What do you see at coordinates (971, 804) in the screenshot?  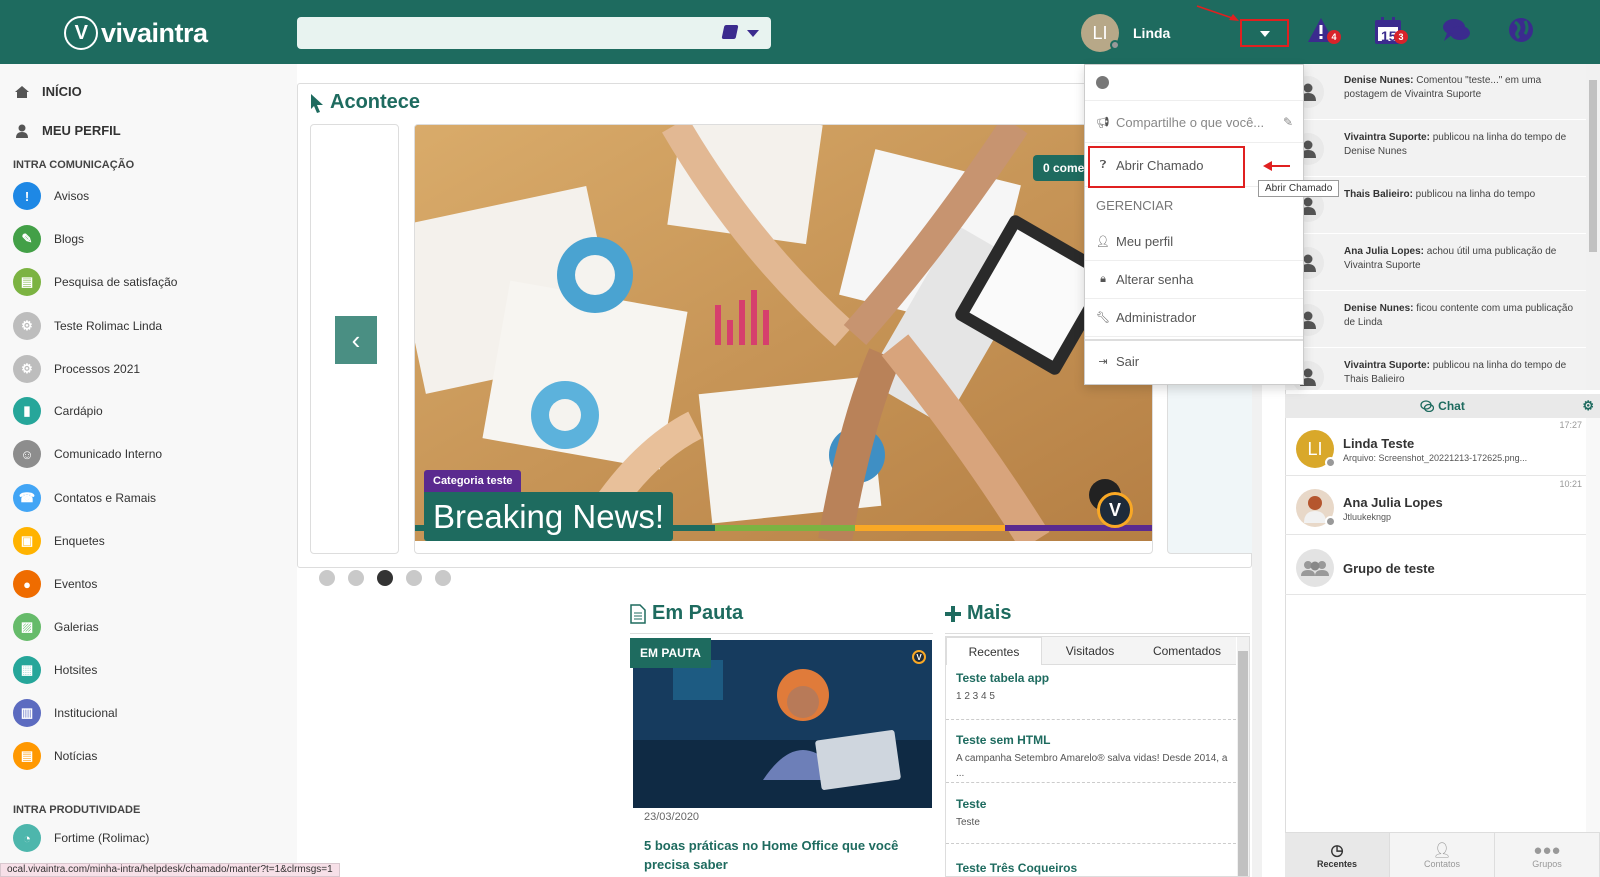 I see `list-item-title: Teste` at bounding box center [971, 804].